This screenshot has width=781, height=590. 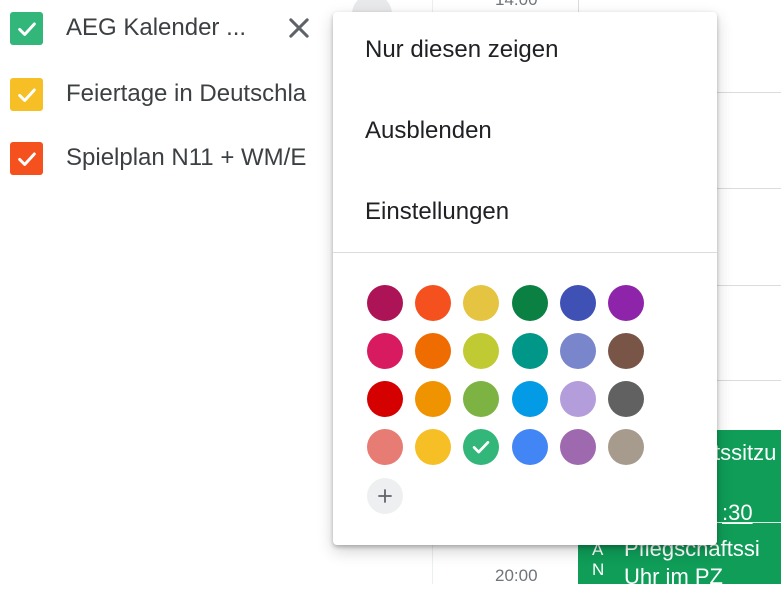 I want to click on time-label: 14:00, so click(x=516, y=5).